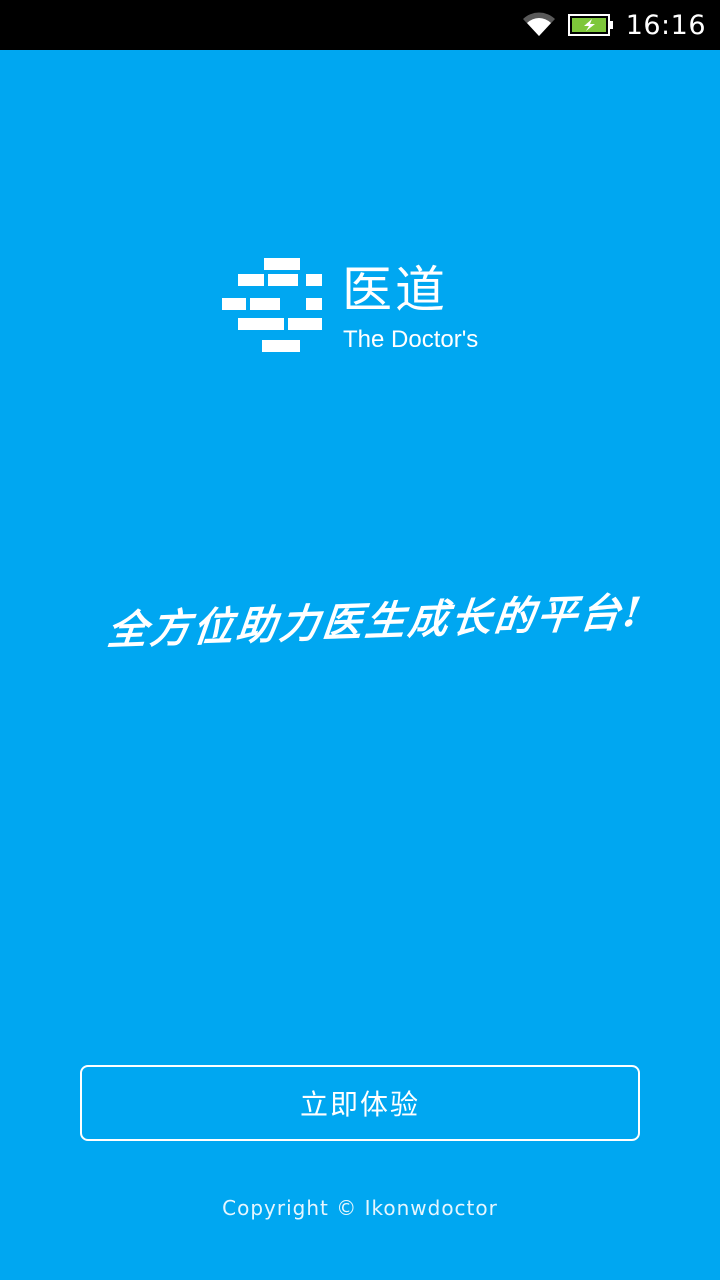 The image size is (720, 1280). Describe the element at coordinates (360, 25) in the screenshot. I see `status-bar: 16:16` at that location.